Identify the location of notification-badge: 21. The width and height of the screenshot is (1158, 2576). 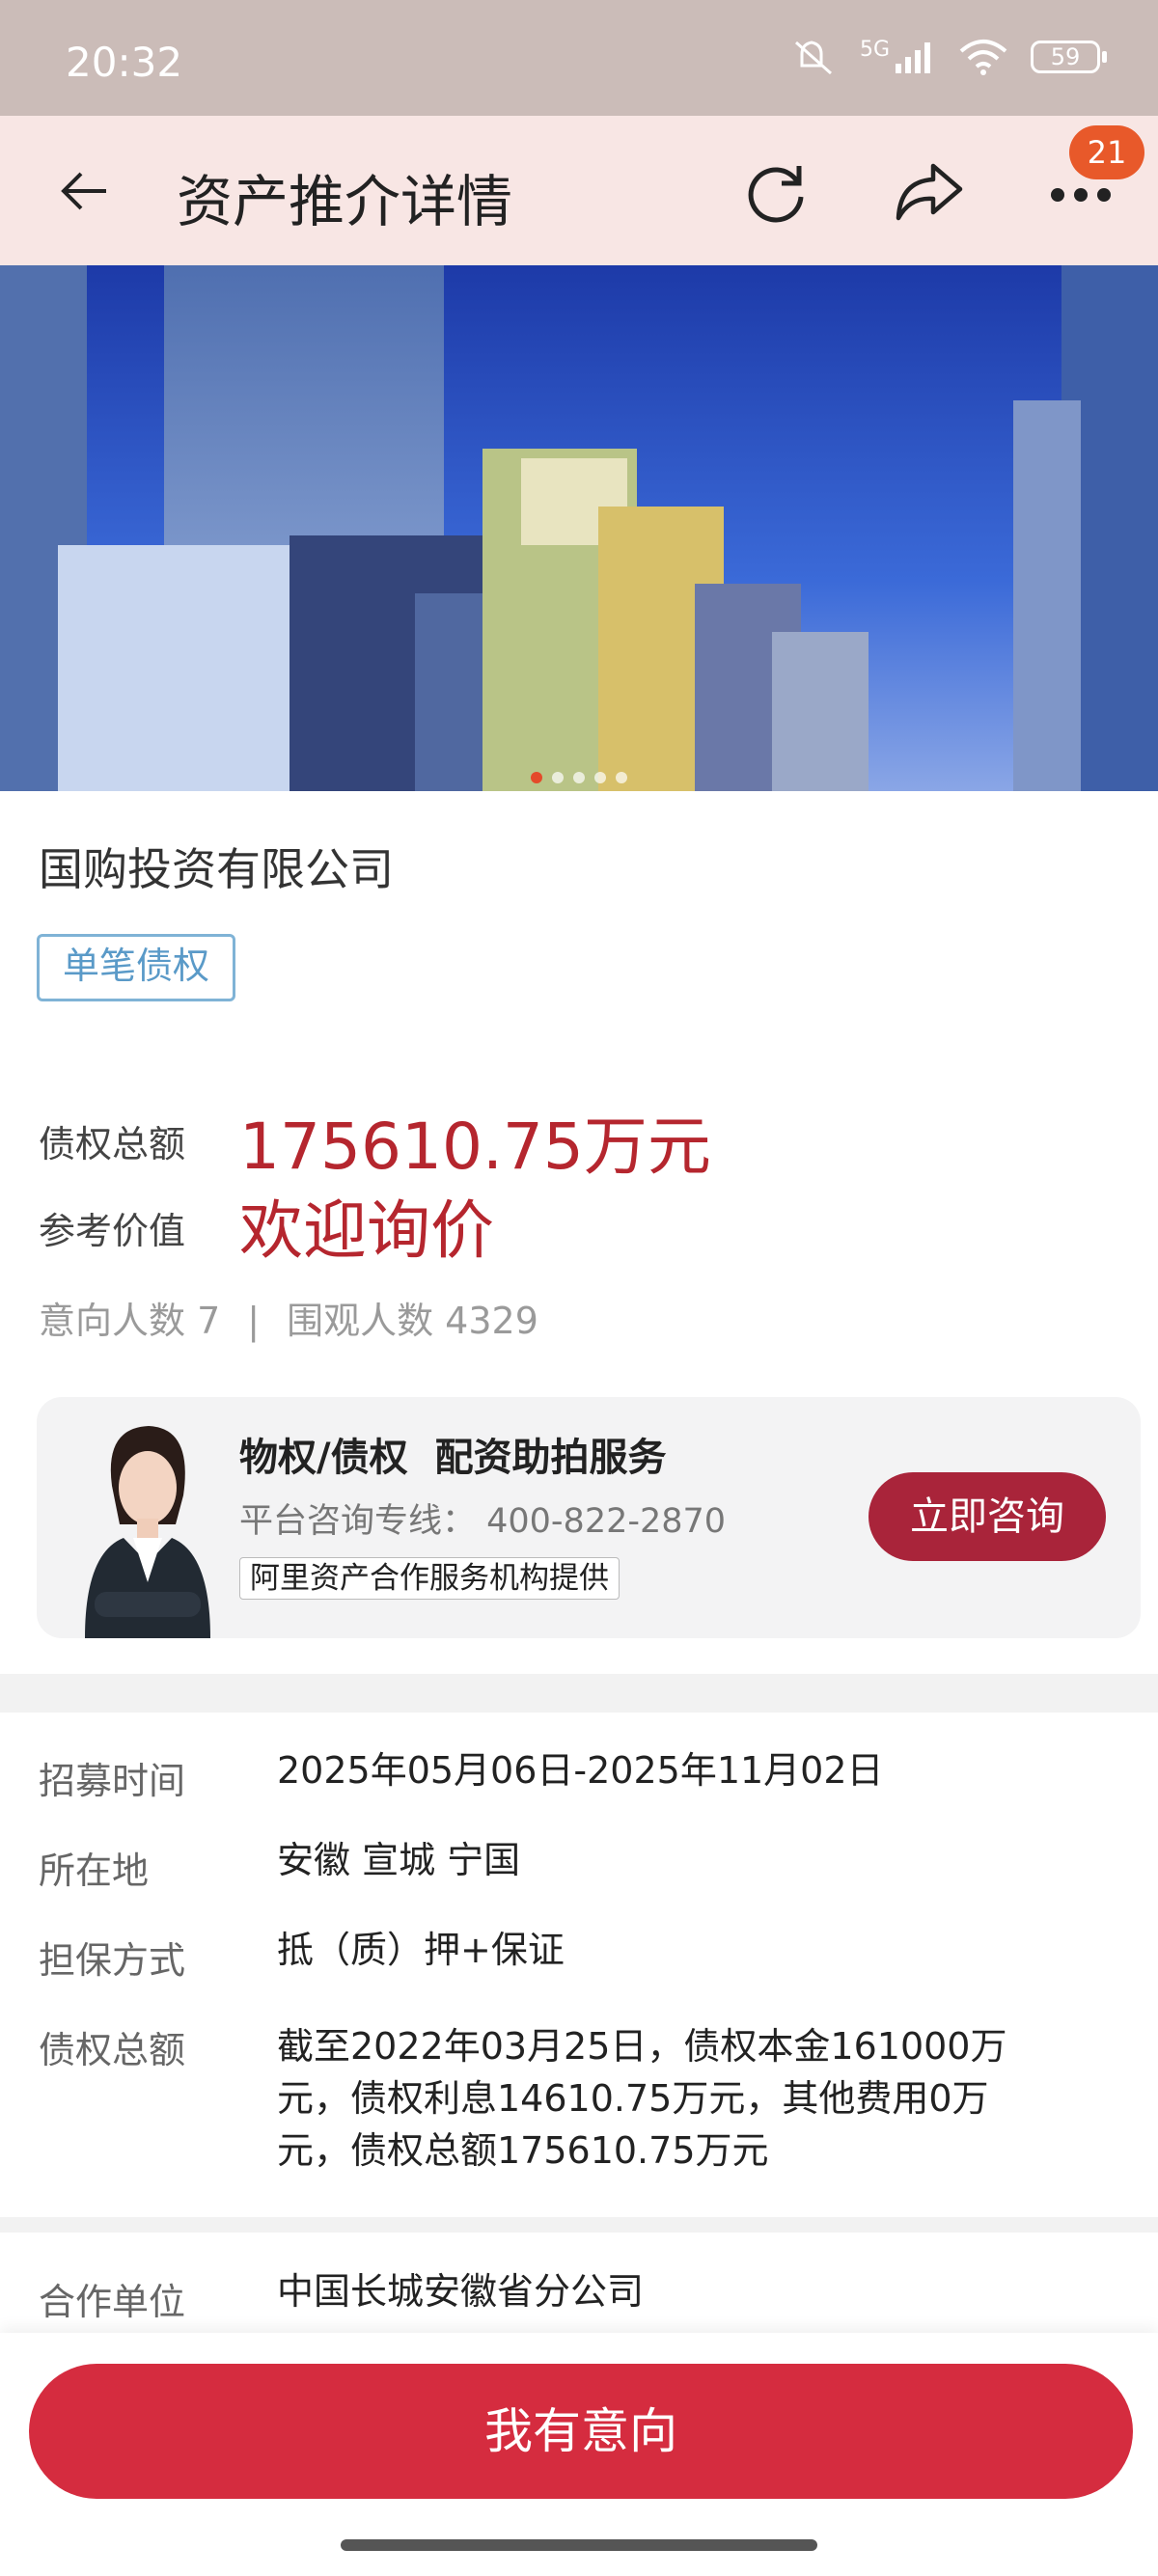
(1106, 152).